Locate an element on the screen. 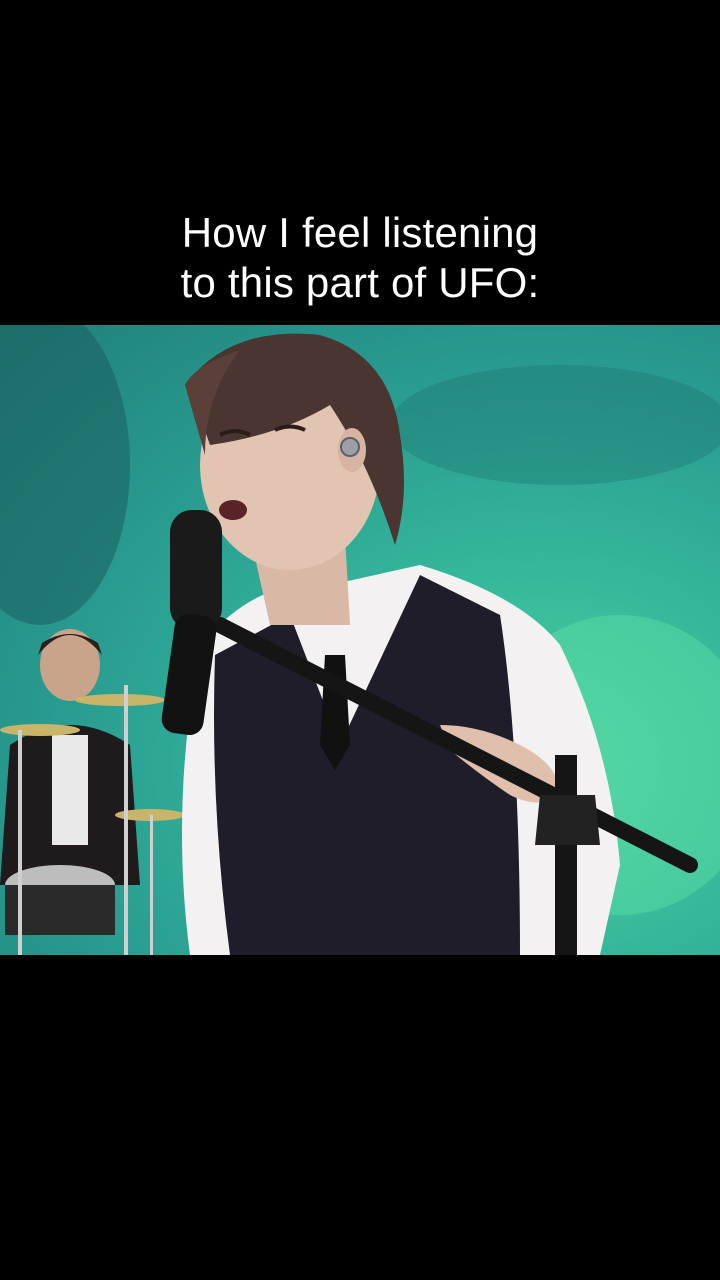  smoke-top-right is located at coordinates (555, 425).